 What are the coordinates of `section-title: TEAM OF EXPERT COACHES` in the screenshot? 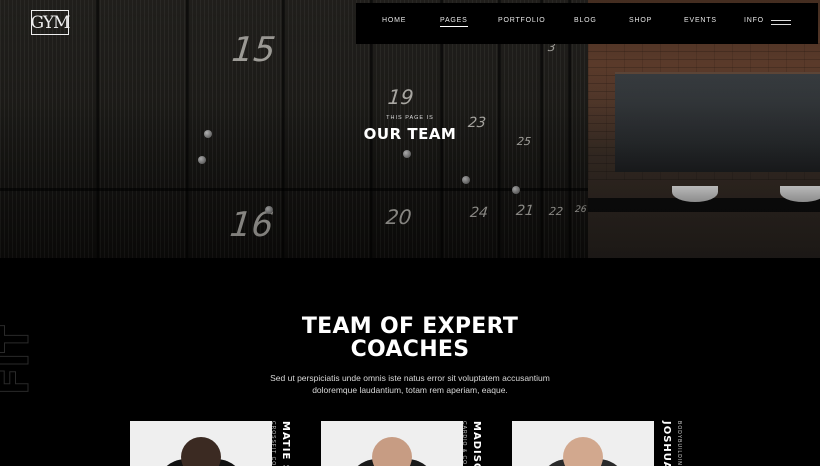 It's located at (410, 338).